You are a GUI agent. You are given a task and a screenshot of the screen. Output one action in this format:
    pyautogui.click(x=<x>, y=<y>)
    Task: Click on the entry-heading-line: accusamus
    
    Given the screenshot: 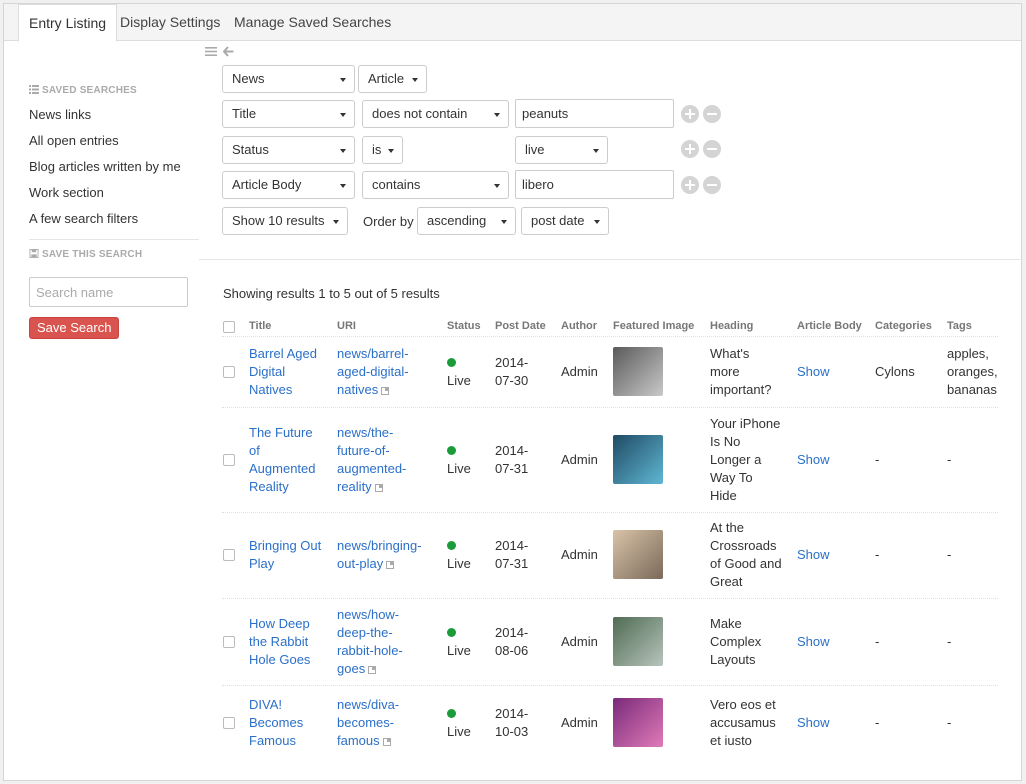 What is the action you would take?
    pyautogui.click(x=743, y=722)
    